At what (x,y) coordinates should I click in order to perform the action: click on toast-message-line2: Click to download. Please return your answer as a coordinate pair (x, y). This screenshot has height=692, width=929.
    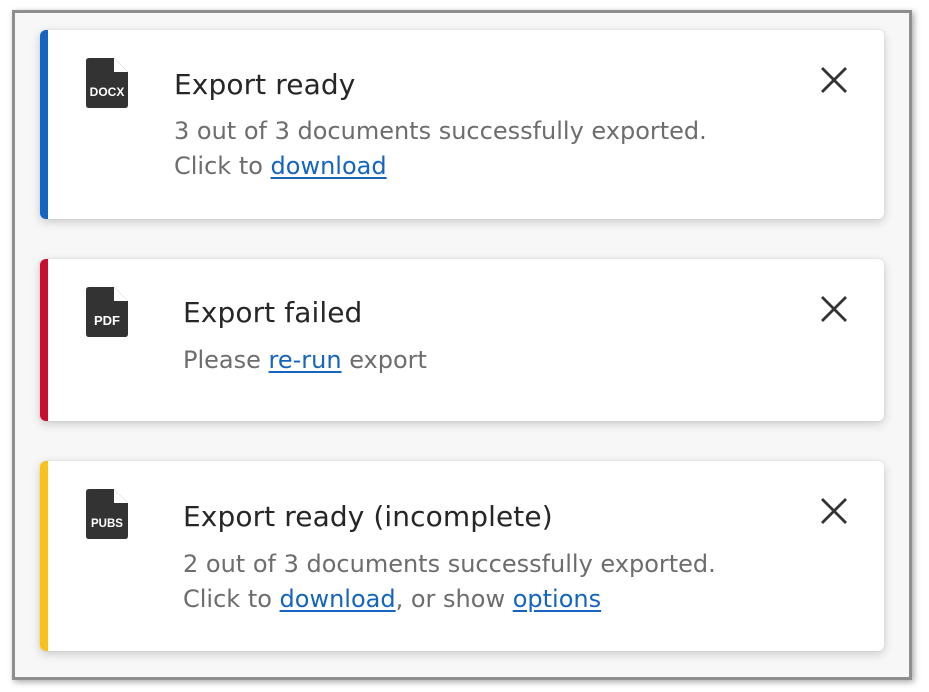
    Looking at the image, I should click on (440, 166).